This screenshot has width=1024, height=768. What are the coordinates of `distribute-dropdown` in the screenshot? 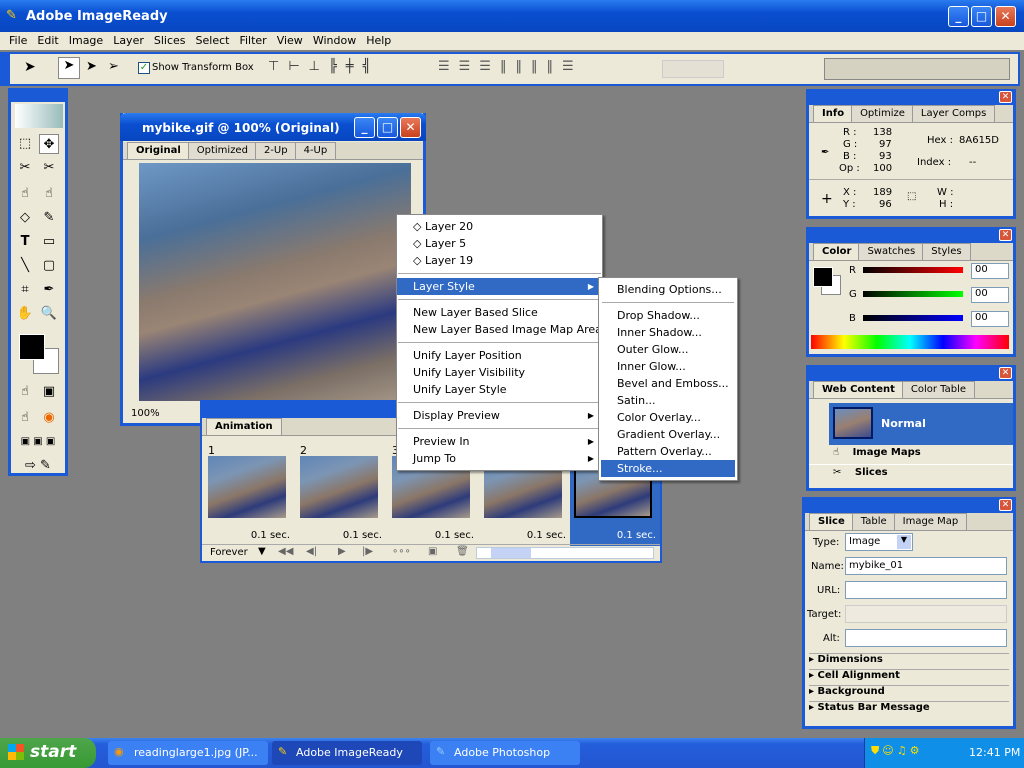 It's located at (693, 69).